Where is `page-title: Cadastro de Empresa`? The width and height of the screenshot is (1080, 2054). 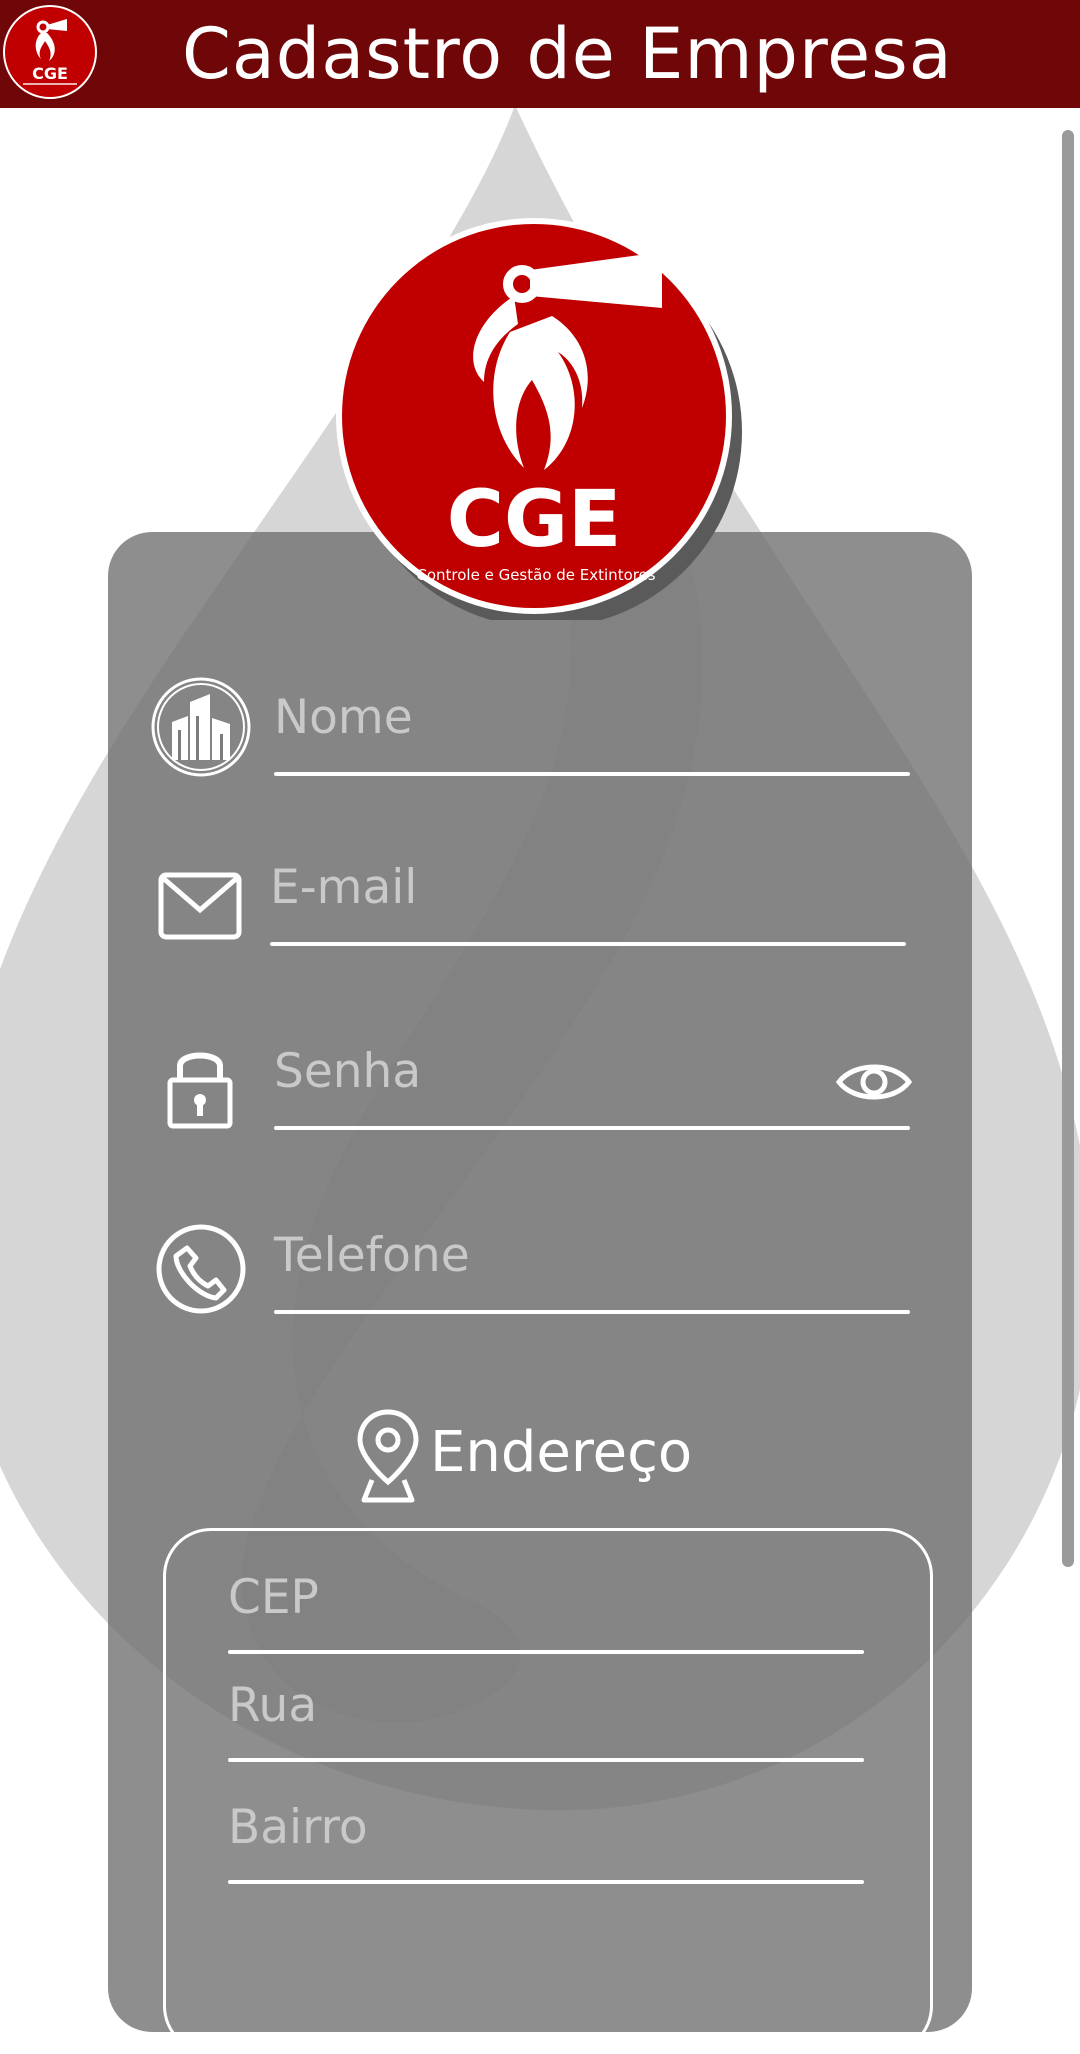
page-title: Cadastro de Empresa is located at coordinates (567, 54).